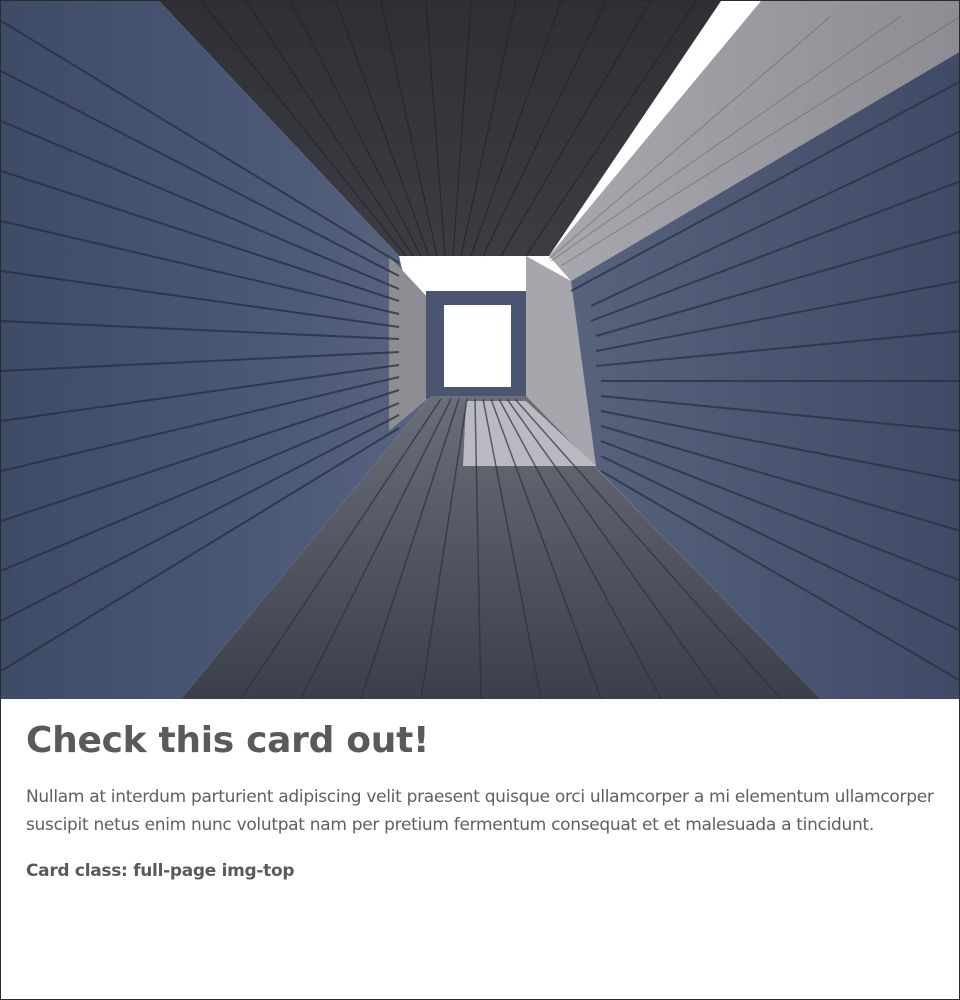 The height and width of the screenshot is (1000, 960). What do you see at coordinates (228, 740) in the screenshot?
I see `card-title: Check this card out!` at bounding box center [228, 740].